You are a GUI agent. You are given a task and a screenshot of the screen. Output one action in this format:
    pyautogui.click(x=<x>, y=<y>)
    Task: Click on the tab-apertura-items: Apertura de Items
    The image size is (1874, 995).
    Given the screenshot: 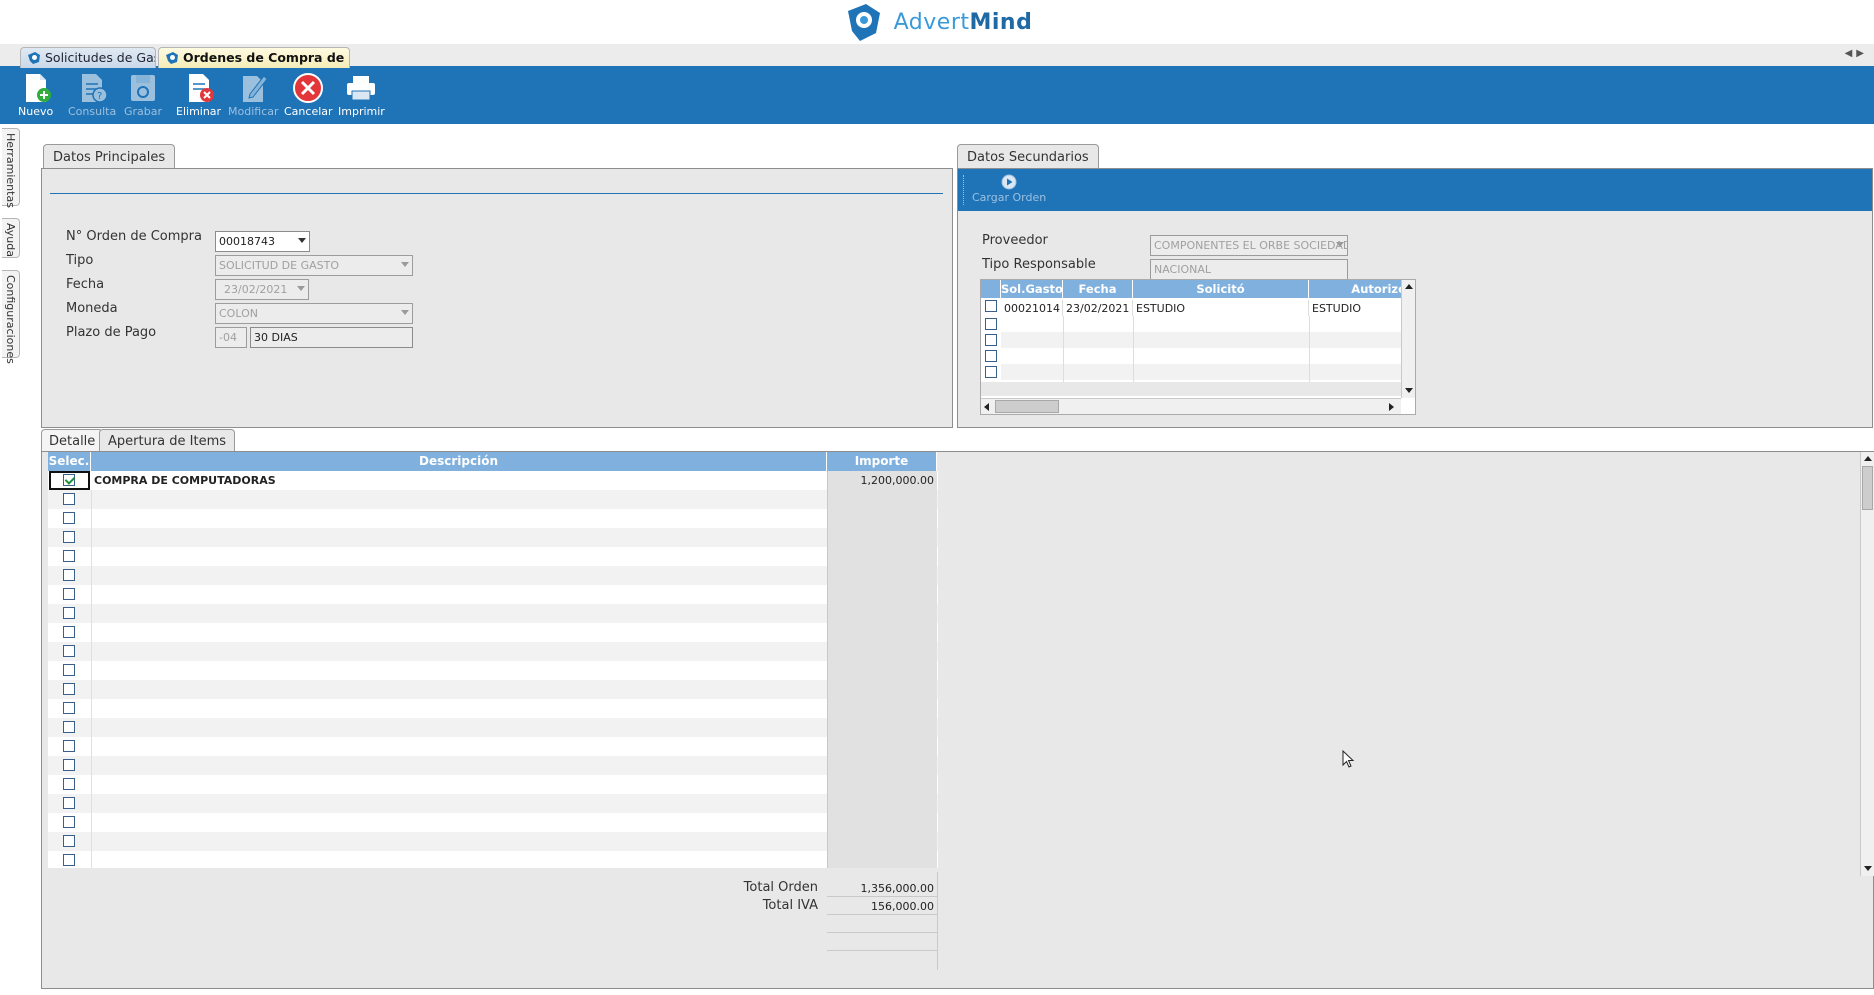 What is the action you would take?
    pyautogui.click(x=167, y=440)
    